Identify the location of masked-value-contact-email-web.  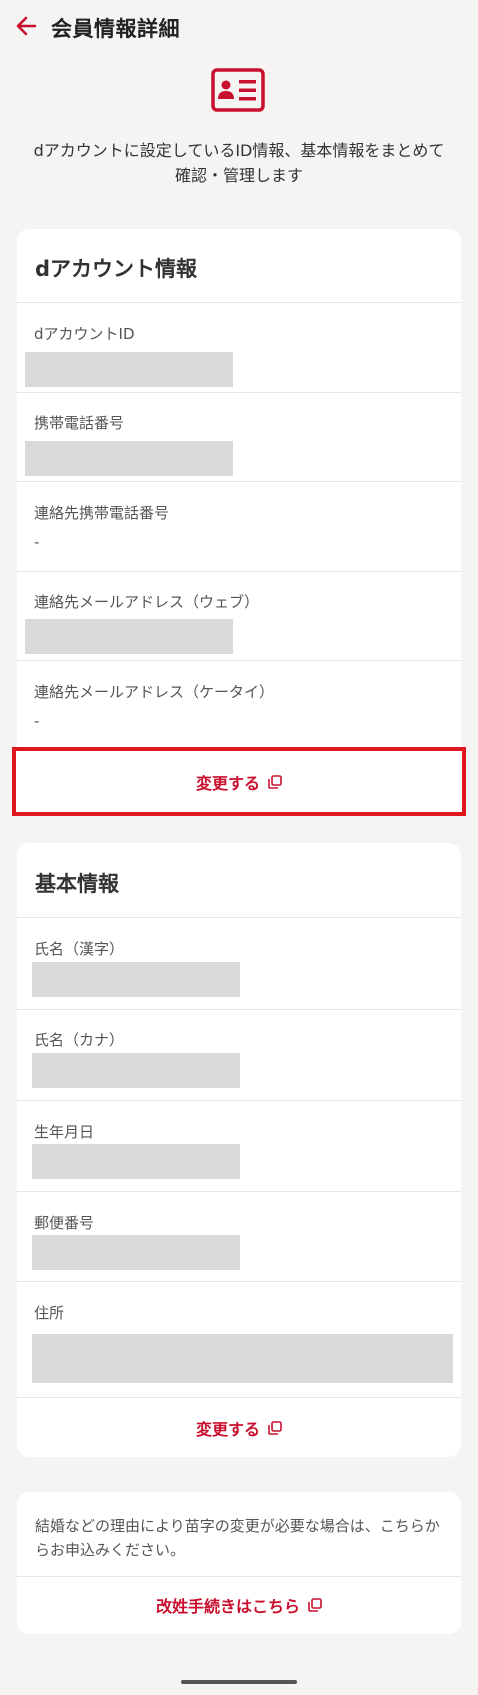
(129, 636).